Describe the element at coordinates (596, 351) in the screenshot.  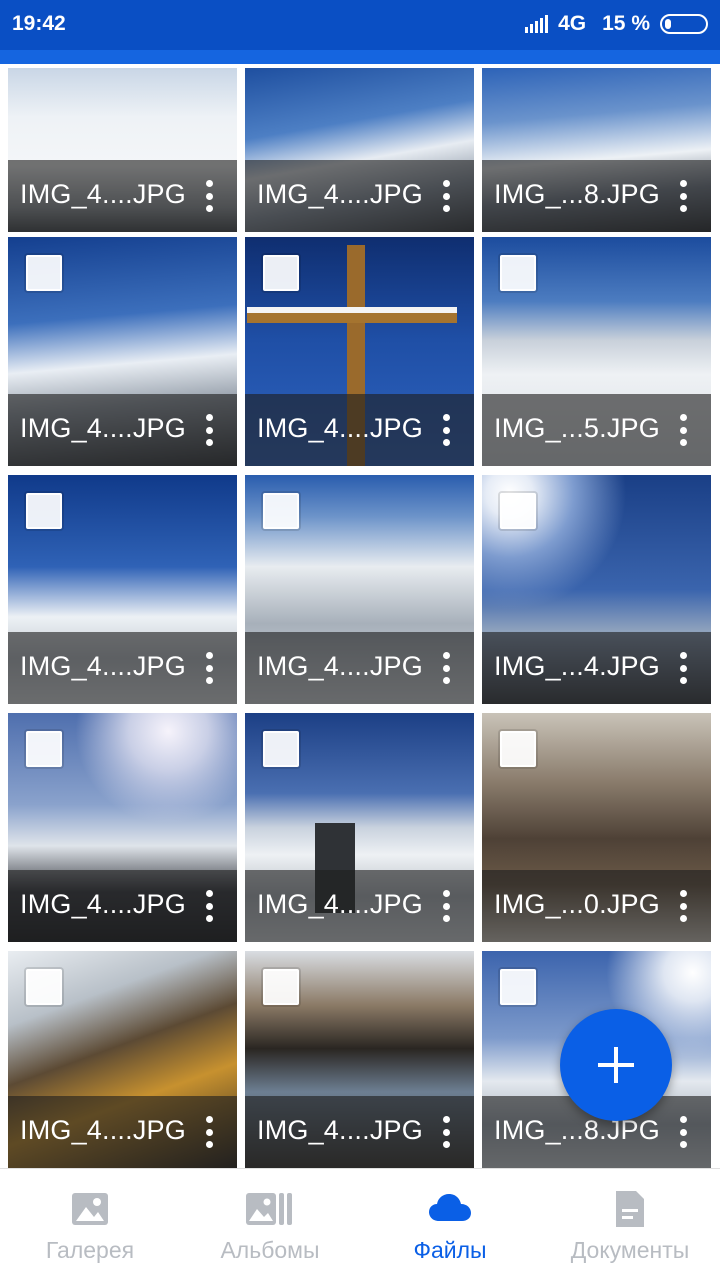
I see `file-tile: IMG_...5.JPG` at that location.